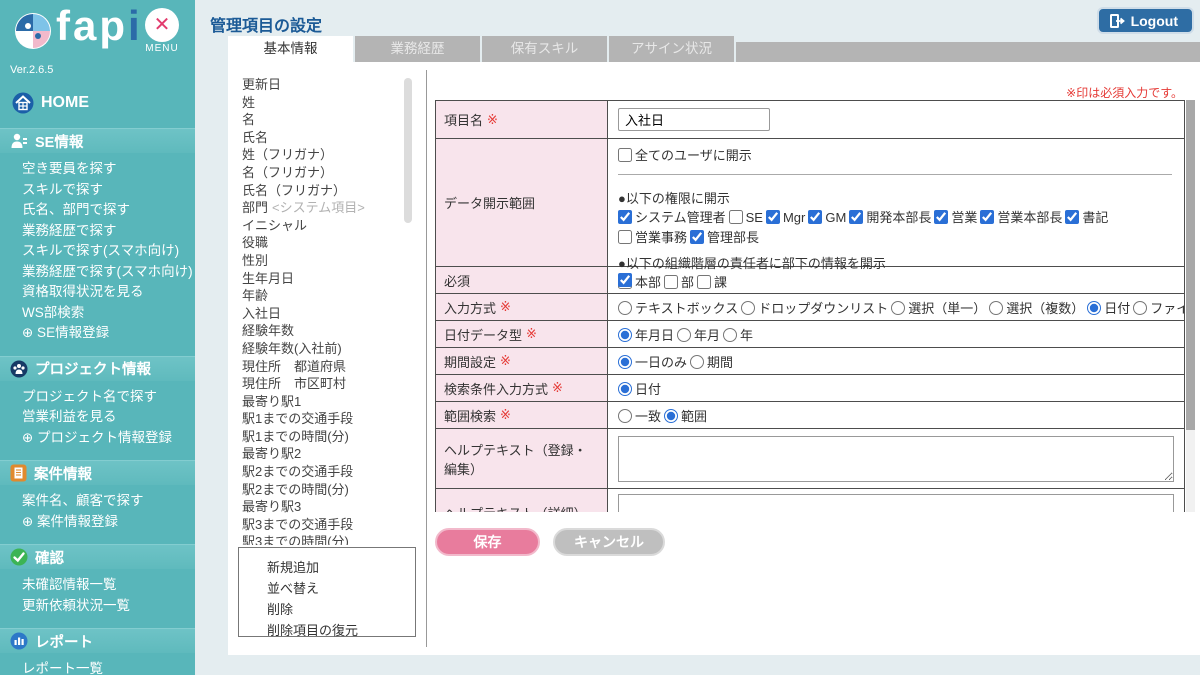  Describe the element at coordinates (323, 384) in the screenshot. I see `field-list-item: 現住所 市区町村` at that location.